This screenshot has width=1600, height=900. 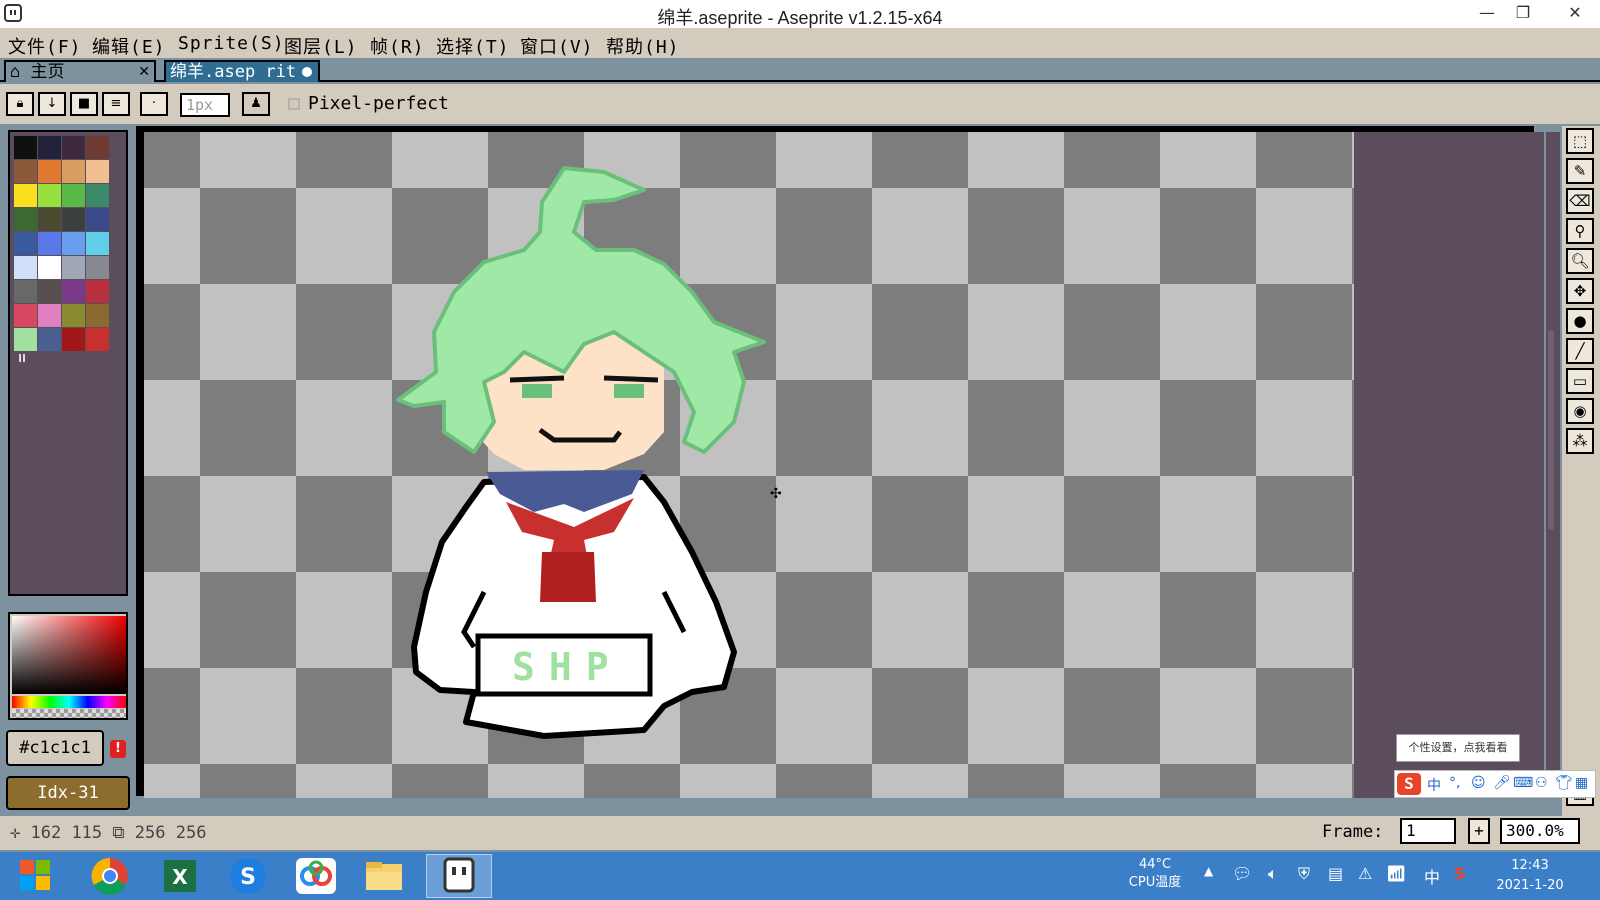 I want to click on tab-file: 绵羊.asep rit, so click(x=242, y=71).